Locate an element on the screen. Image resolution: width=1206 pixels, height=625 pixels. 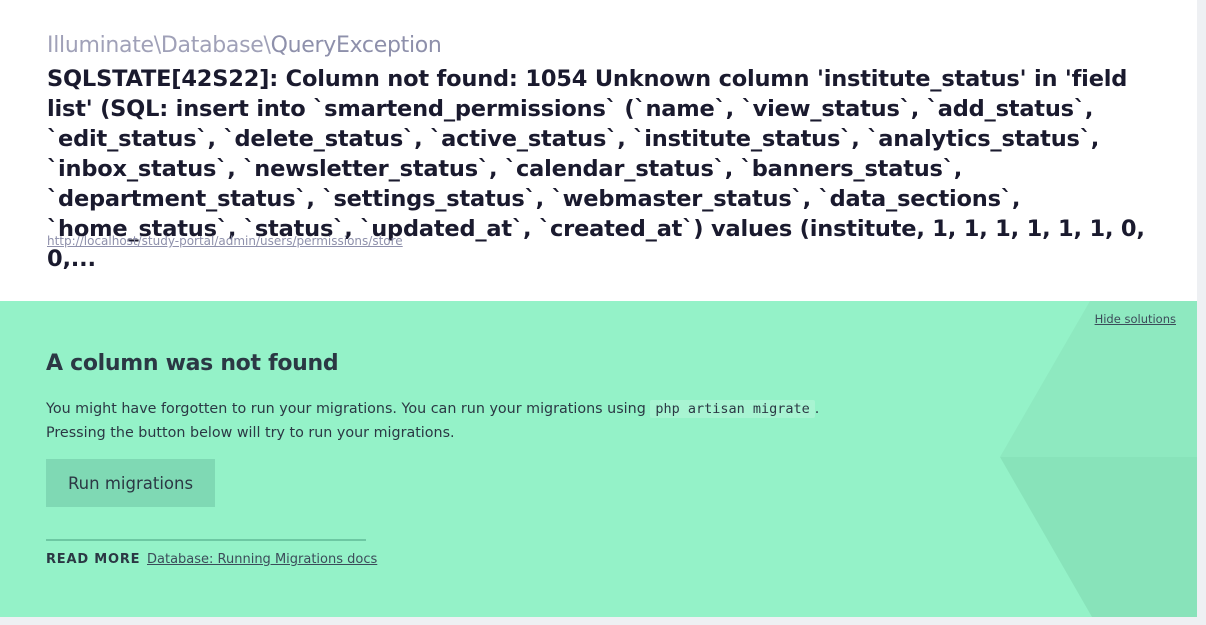
migrate-command-code: php artisan migrate is located at coordinates (732, 409).